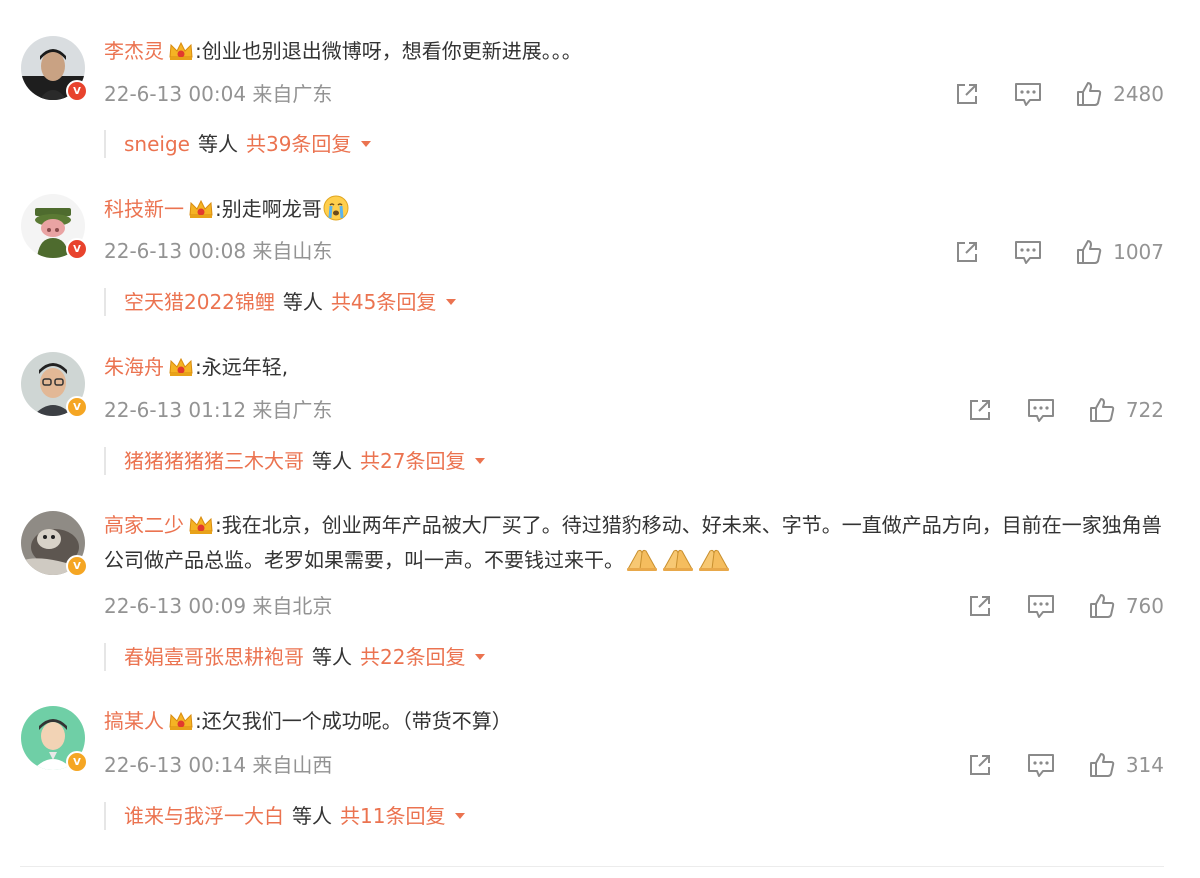 Image resolution: width=1200 pixels, height=878 pixels. Describe the element at coordinates (218, 765) in the screenshot. I see `comment-meta: 22-6-13 00:14 来自山西` at that location.